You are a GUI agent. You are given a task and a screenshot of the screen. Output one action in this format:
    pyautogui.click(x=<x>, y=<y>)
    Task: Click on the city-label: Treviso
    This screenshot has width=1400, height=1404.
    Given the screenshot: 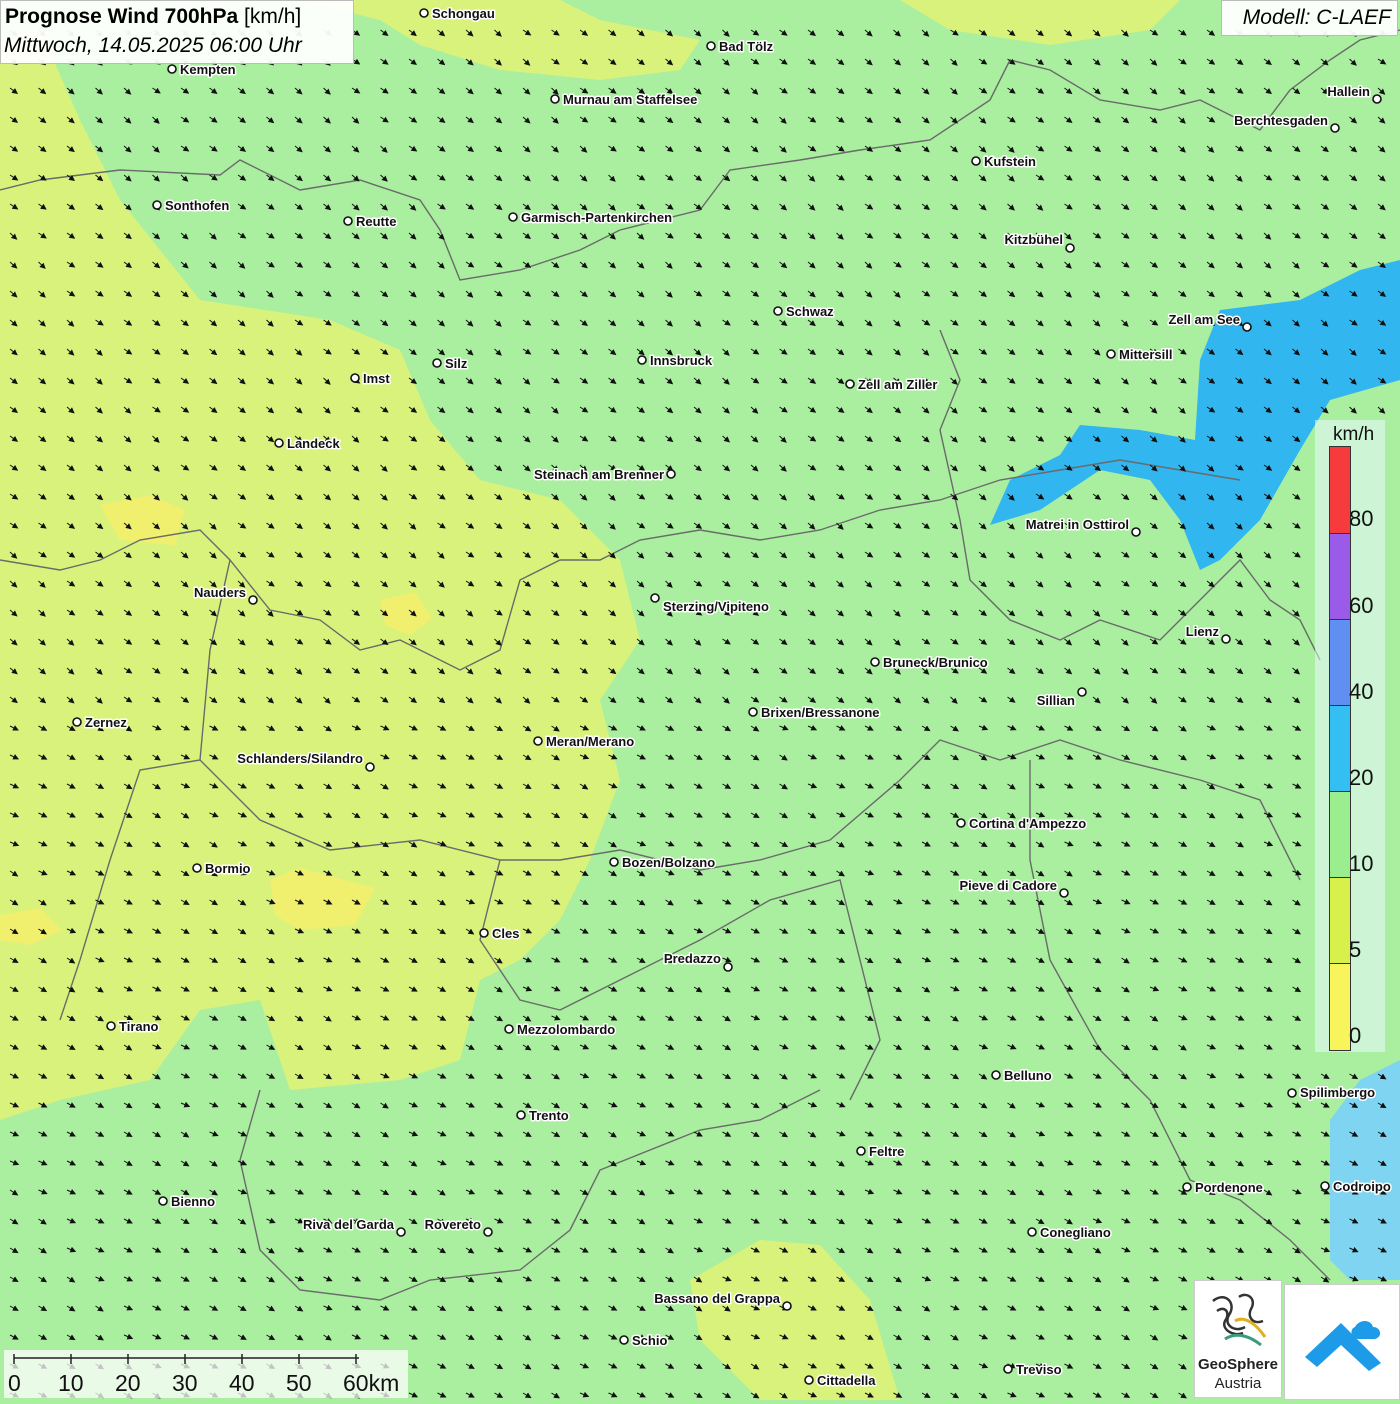 What is the action you would take?
    pyautogui.click(x=1039, y=1369)
    